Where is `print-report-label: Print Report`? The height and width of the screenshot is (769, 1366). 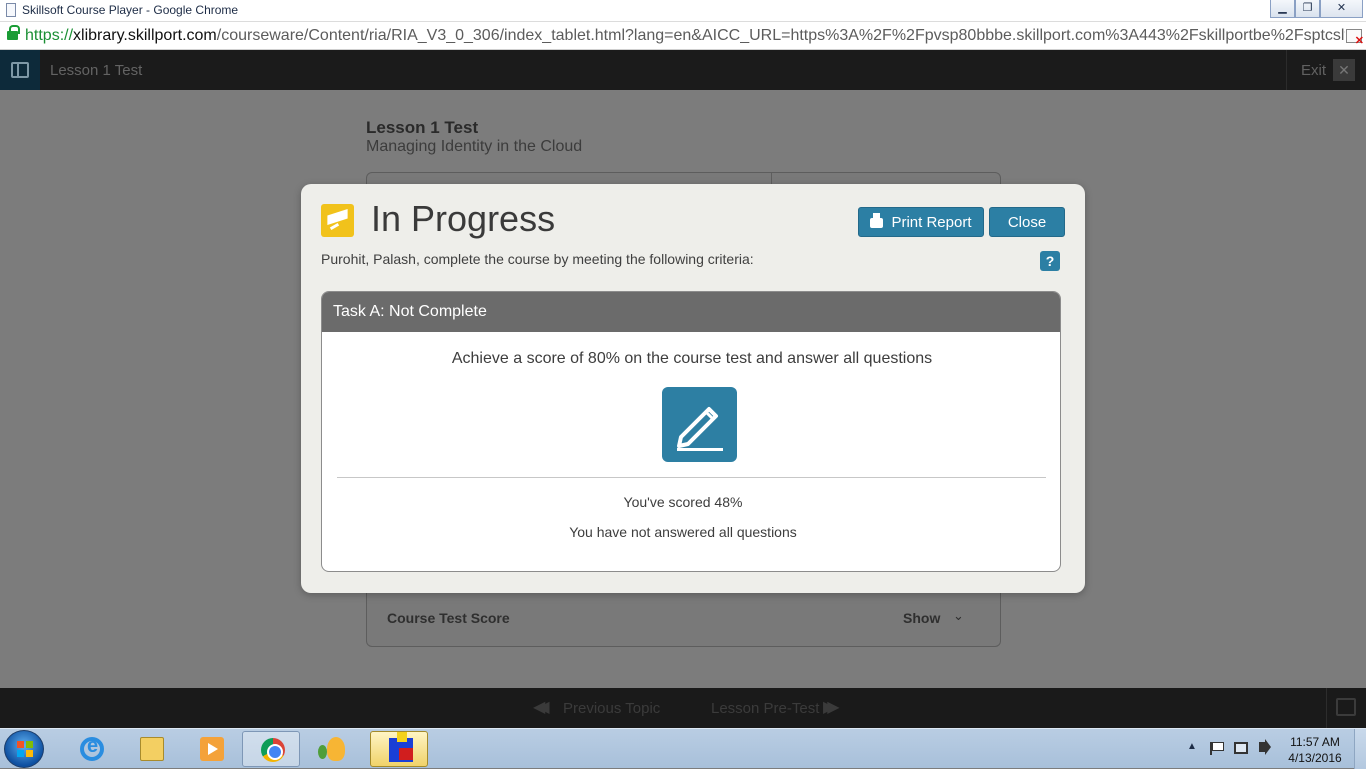 print-report-label: Print Report is located at coordinates (931, 222).